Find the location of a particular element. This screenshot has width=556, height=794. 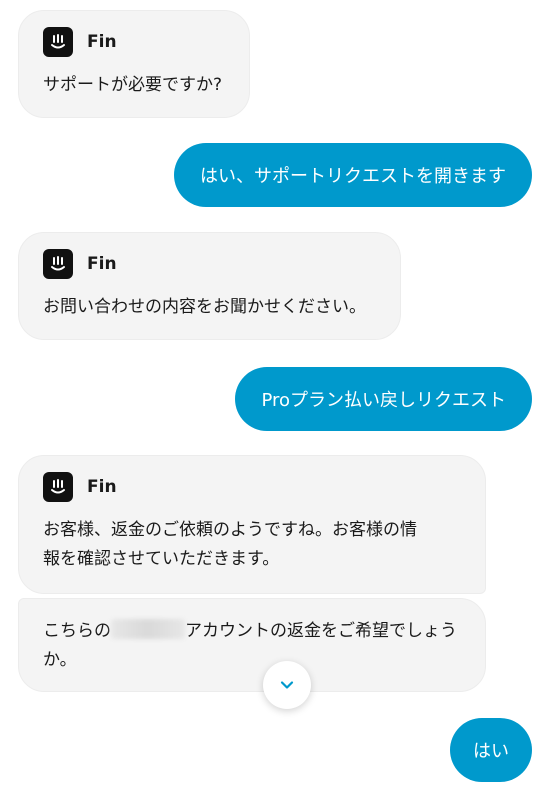

bot-message: Fin サポートが必要ですか? is located at coordinates (134, 64).